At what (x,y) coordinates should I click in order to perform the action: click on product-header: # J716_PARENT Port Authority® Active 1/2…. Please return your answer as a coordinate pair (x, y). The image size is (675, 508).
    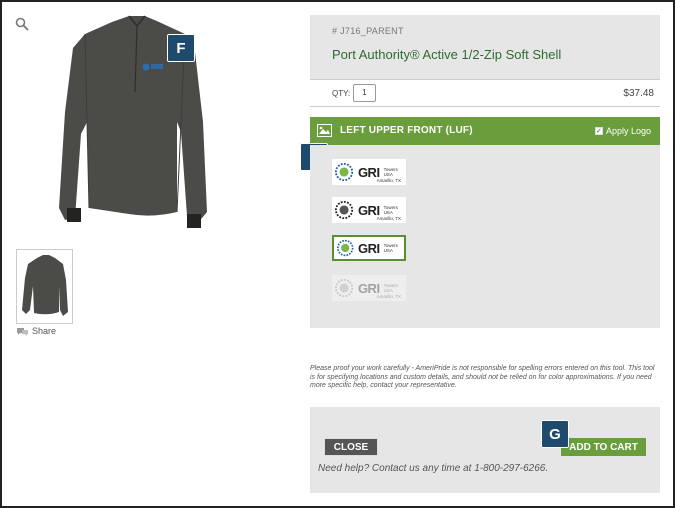
    Looking at the image, I should click on (485, 47).